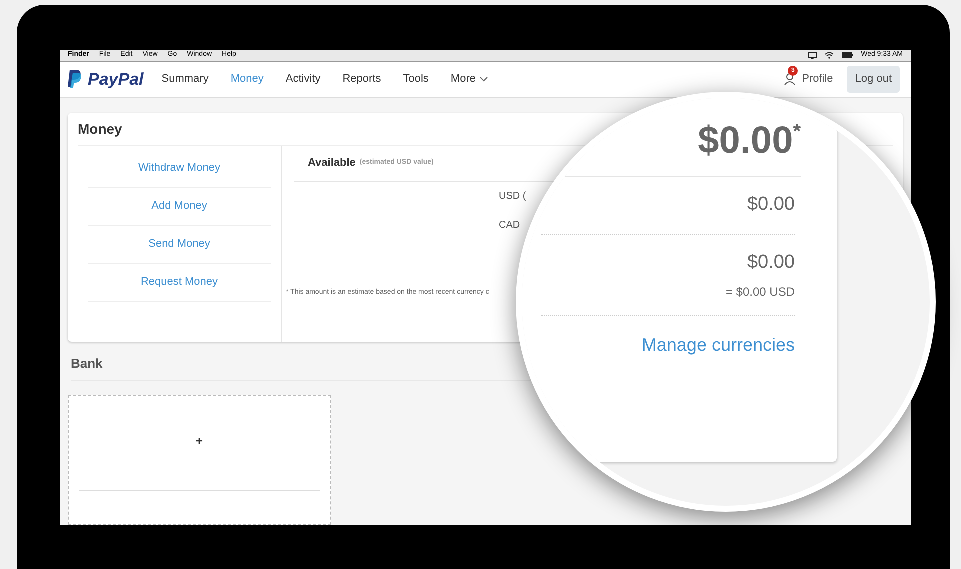 This screenshot has width=961, height=569. What do you see at coordinates (484, 79) in the screenshot?
I see `chevron-down-icon` at bounding box center [484, 79].